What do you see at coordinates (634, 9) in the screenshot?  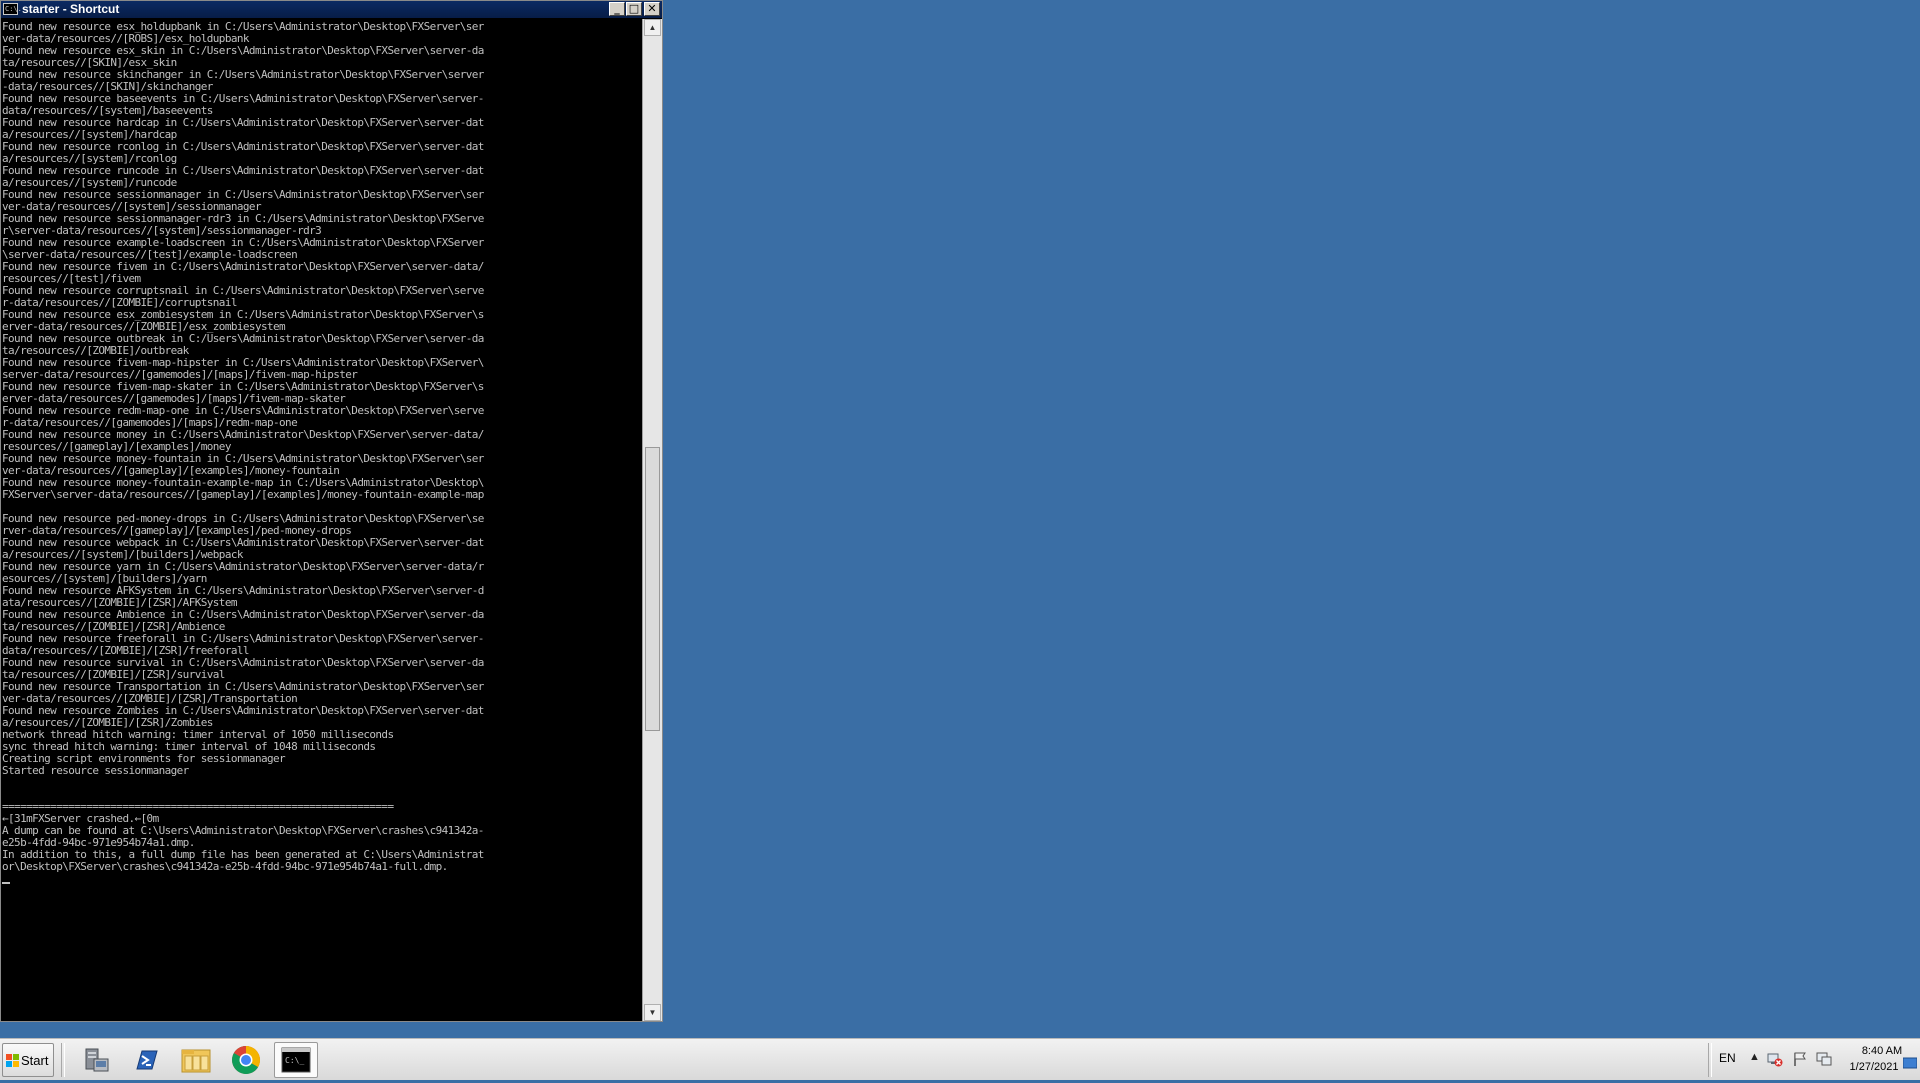 I see `maximize-button: □` at bounding box center [634, 9].